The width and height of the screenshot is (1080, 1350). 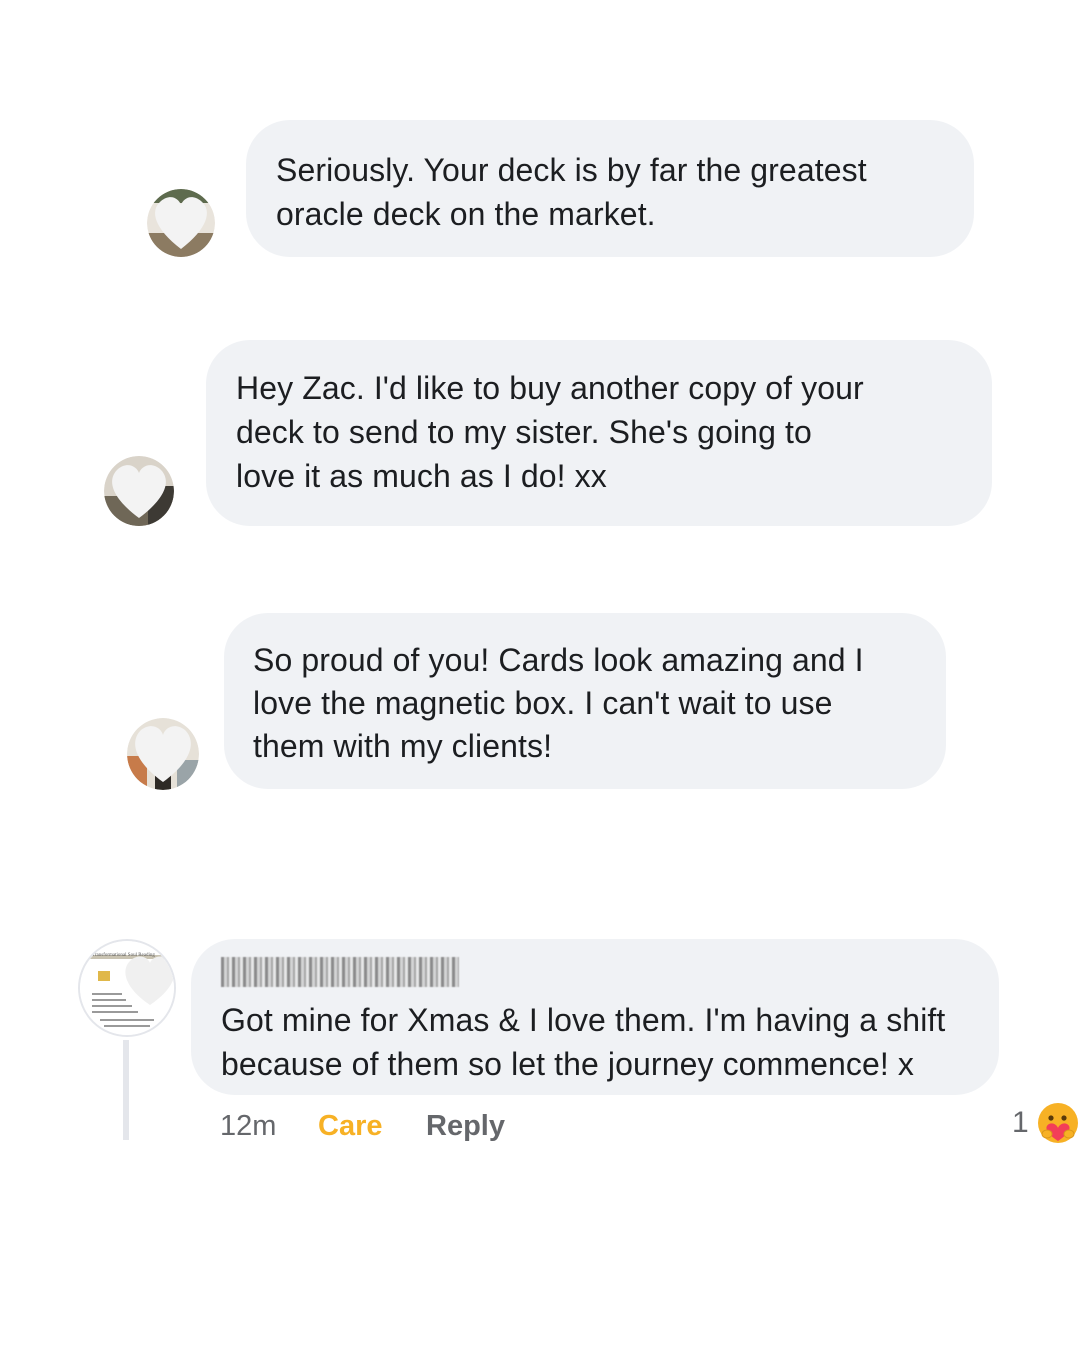 What do you see at coordinates (1020, 1123) in the screenshot?
I see `reaction-count: 1` at bounding box center [1020, 1123].